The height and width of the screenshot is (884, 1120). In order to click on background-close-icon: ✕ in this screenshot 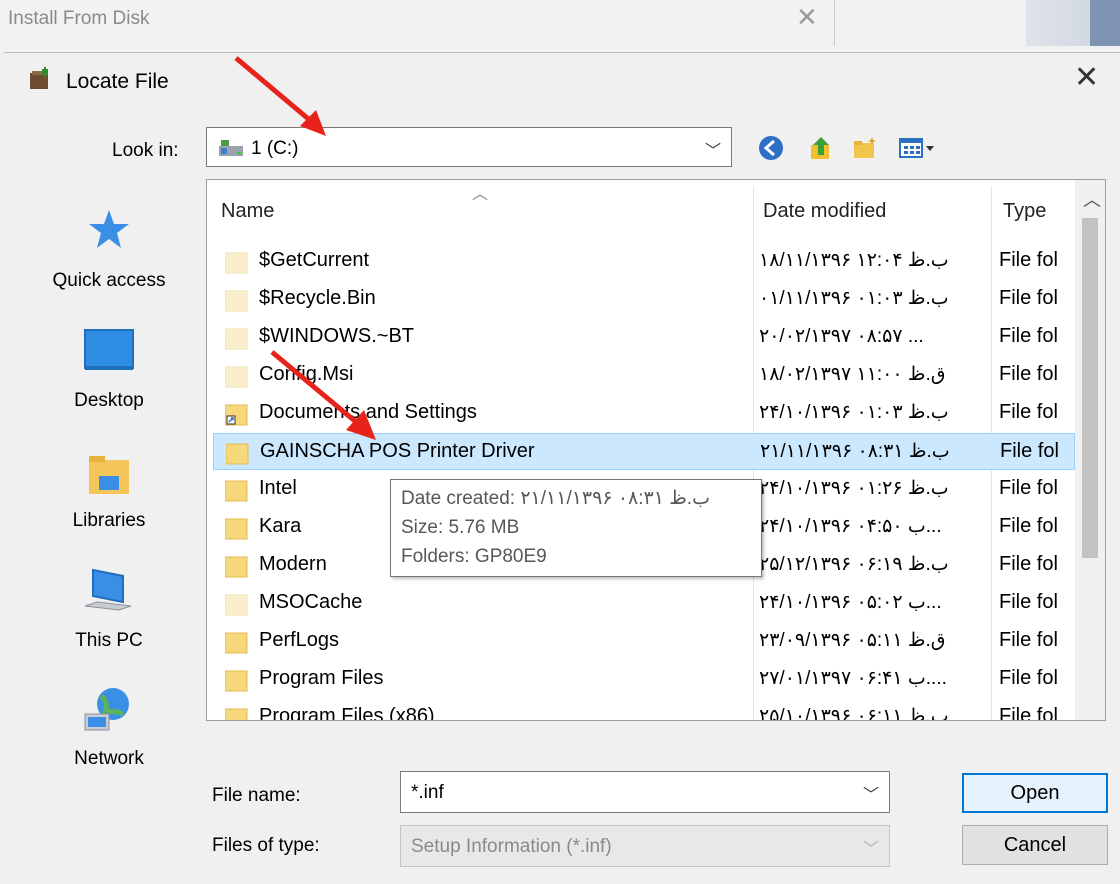, I will do `click(807, 17)`.